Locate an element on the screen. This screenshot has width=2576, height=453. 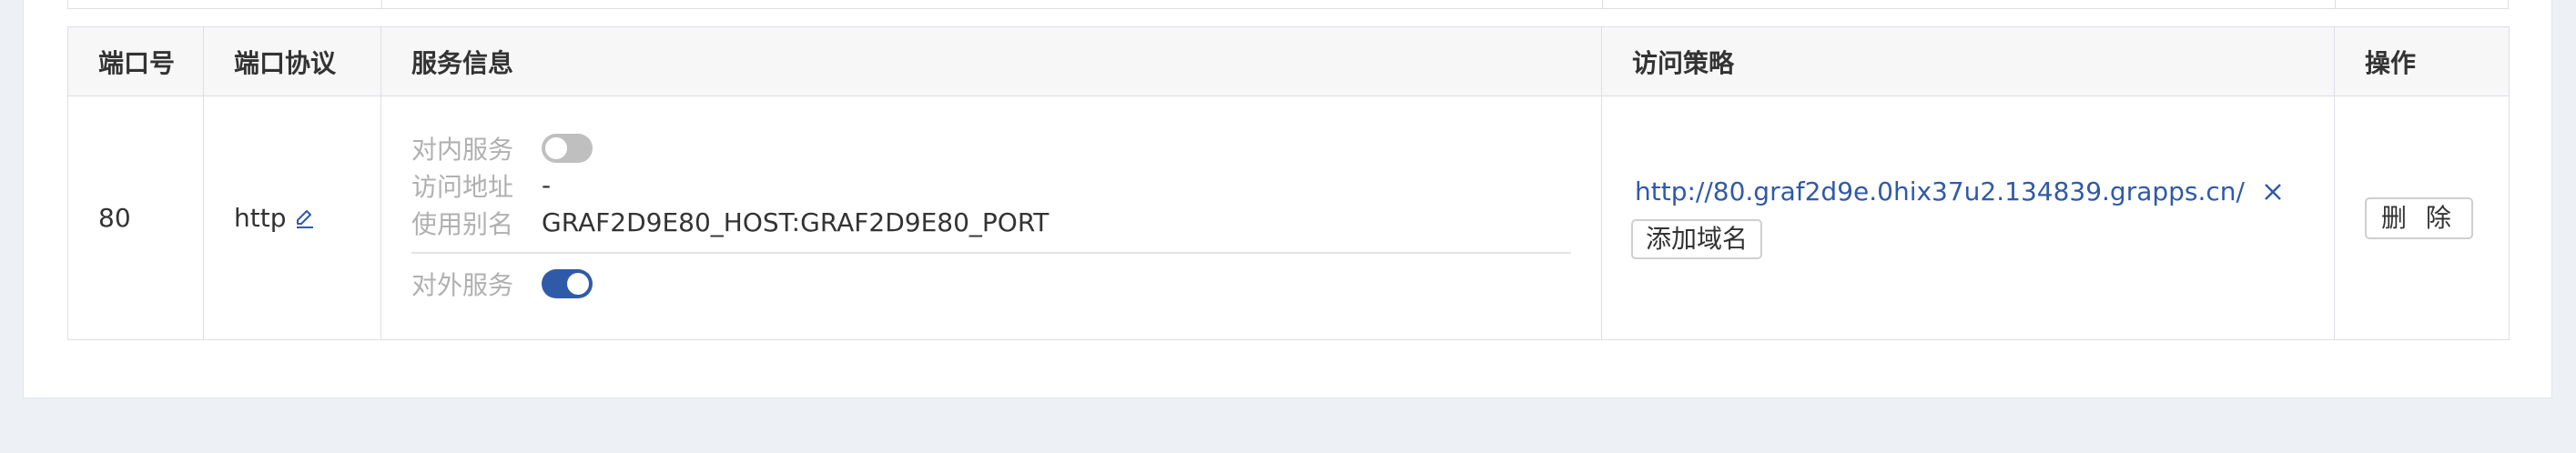
access-address-label: 访问地址 is located at coordinates (462, 186).